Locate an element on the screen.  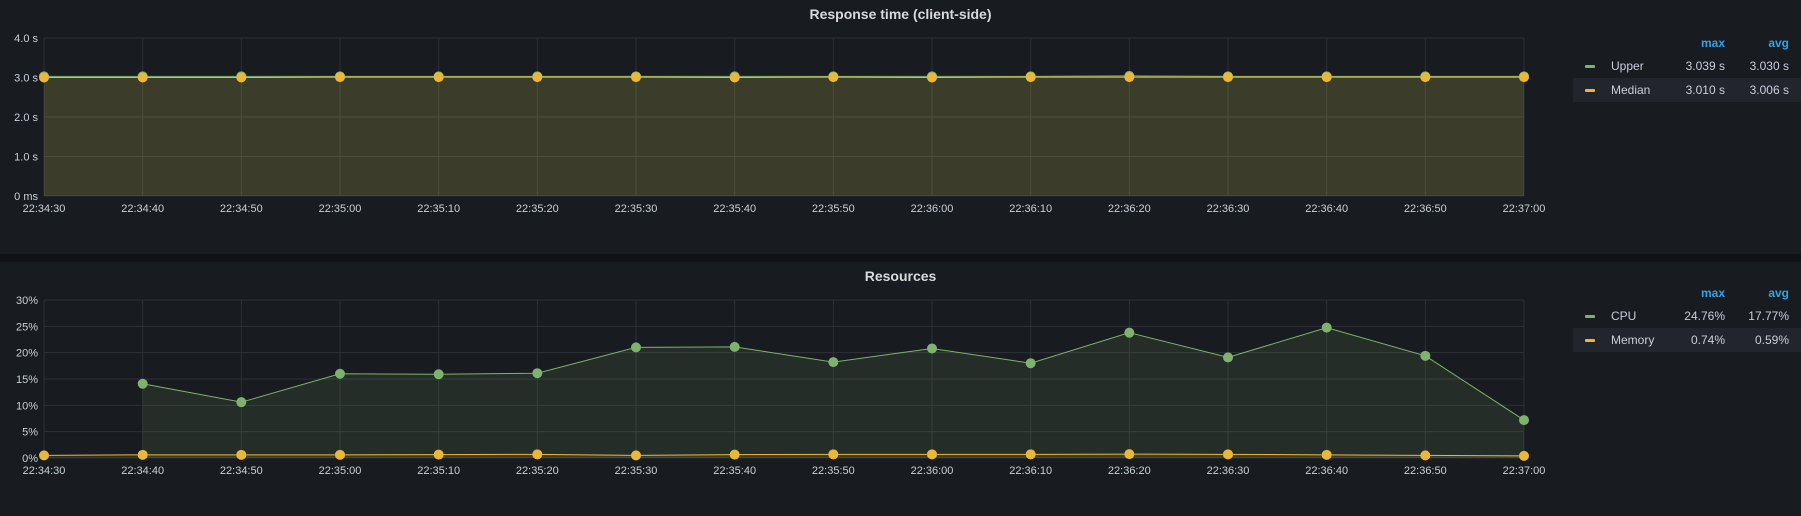
legend-row-upper: Upper 3.039 s 3.030 s is located at coordinates (1687, 66).